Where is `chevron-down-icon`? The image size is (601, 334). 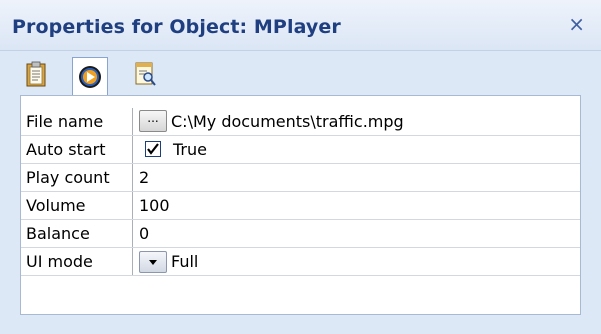 chevron-down-icon is located at coordinates (153, 262).